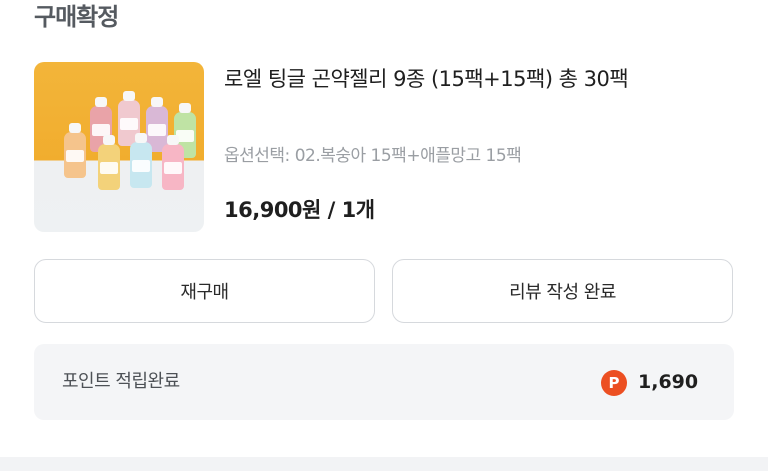  Describe the element at coordinates (299, 210) in the screenshot. I see `product-price: 16,900원 / 1개` at that location.